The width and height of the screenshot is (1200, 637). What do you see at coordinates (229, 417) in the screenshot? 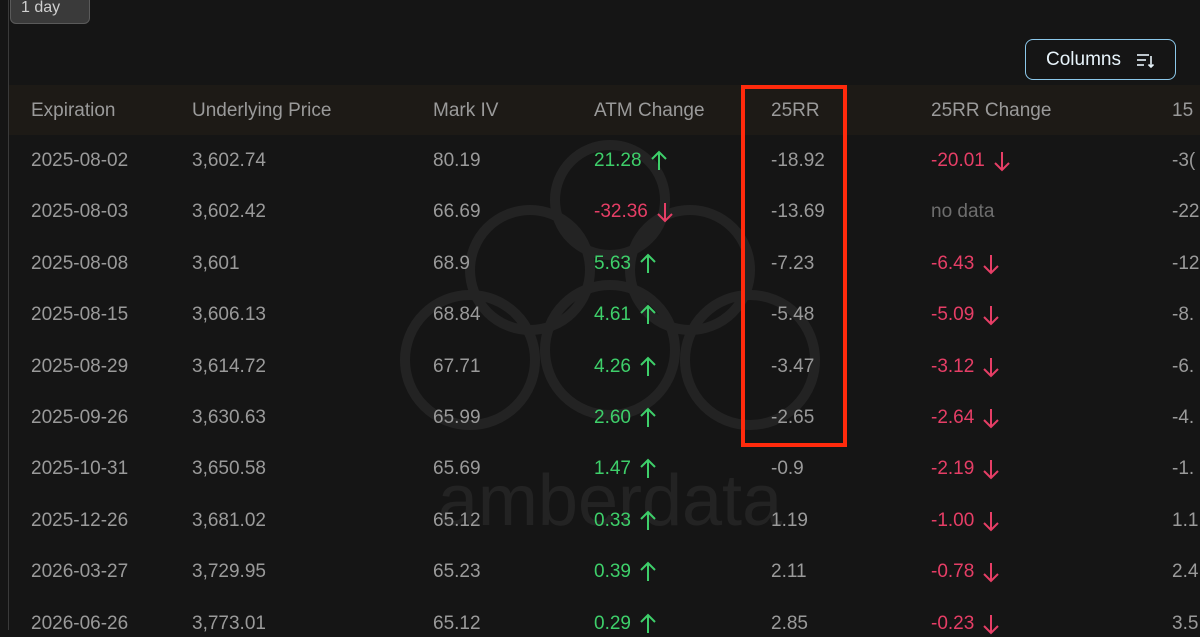
I see `cell-underlying-price-value: 3,630.63` at bounding box center [229, 417].